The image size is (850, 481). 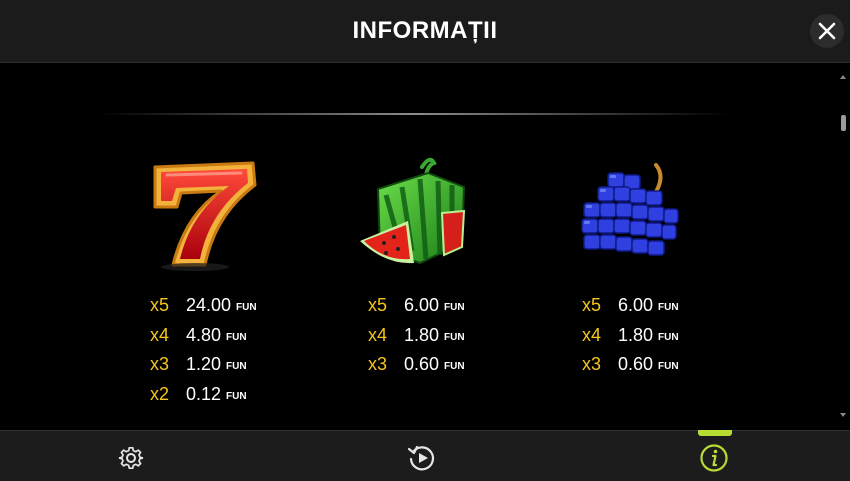 I want to click on info-icon, so click(x=714, y=458).